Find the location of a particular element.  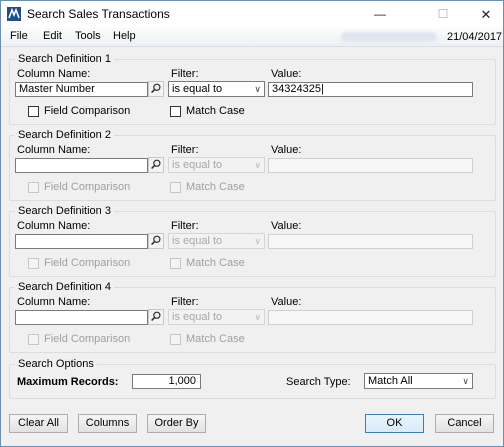

filter-select-3: is equal to ∨ is located at coordinates (216, 241).